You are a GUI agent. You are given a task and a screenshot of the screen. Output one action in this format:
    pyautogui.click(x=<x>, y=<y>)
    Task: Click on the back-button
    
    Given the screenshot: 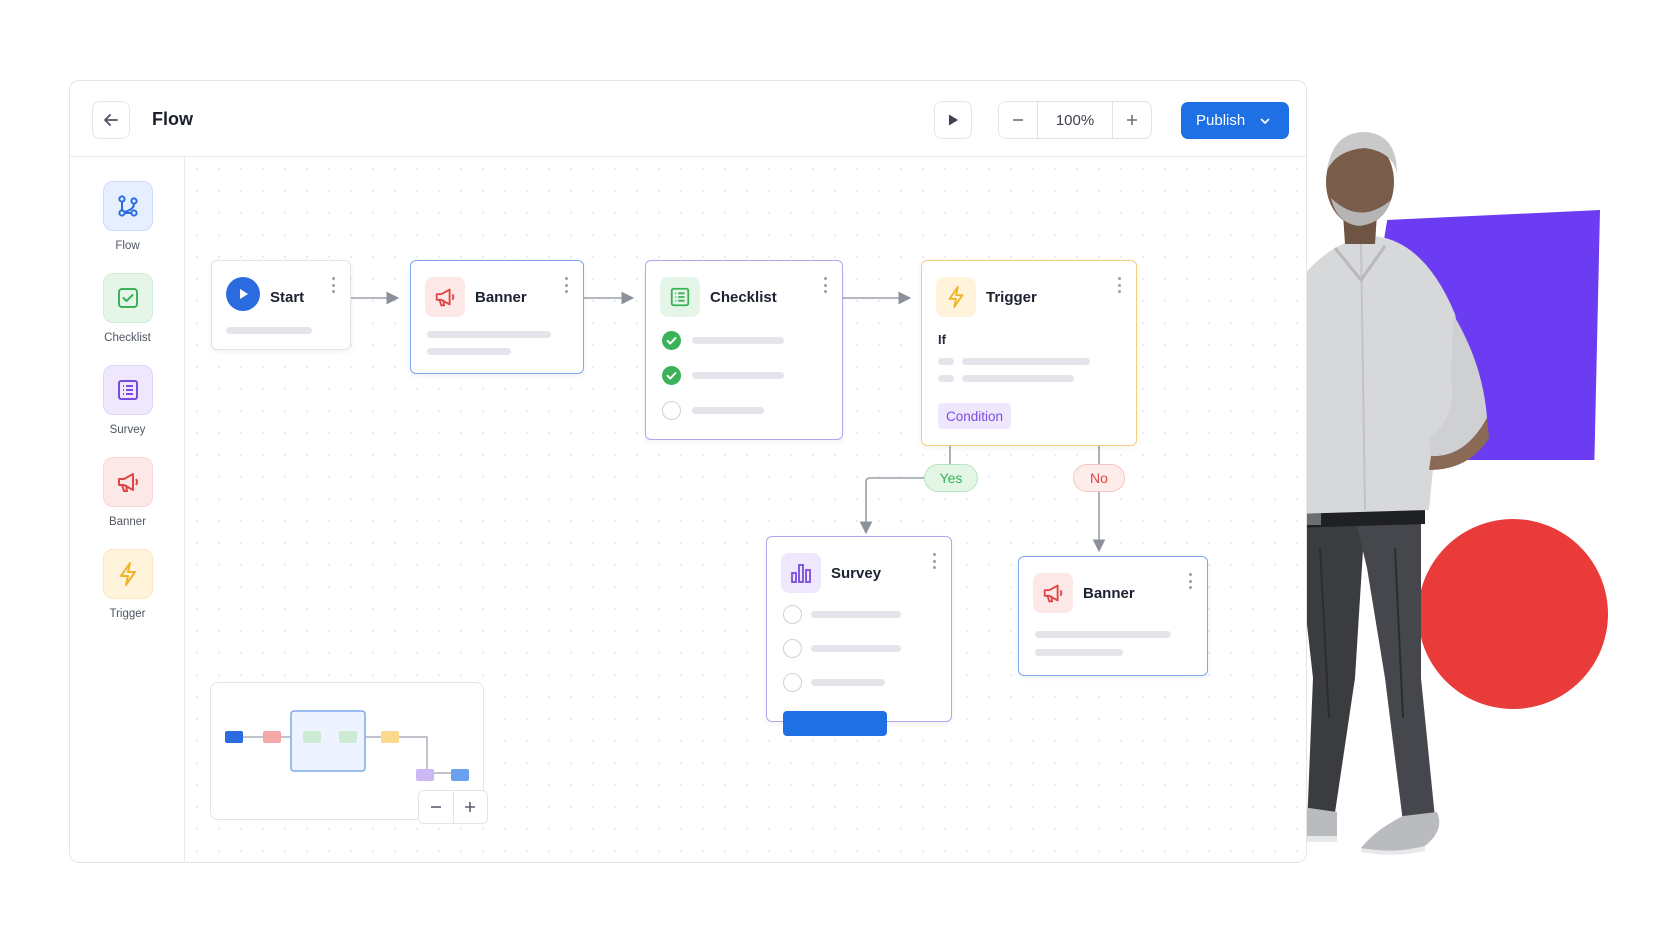 What is the action you would take?
    pyautogui.click(x=111, y=120)
    